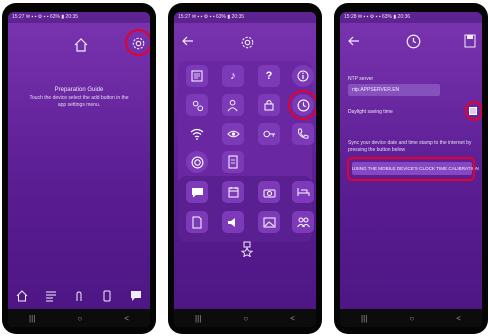  What do you see at coordinates (269, 192) in the screenshot?
I see `camera-tile` at bounding box center [269, 192].